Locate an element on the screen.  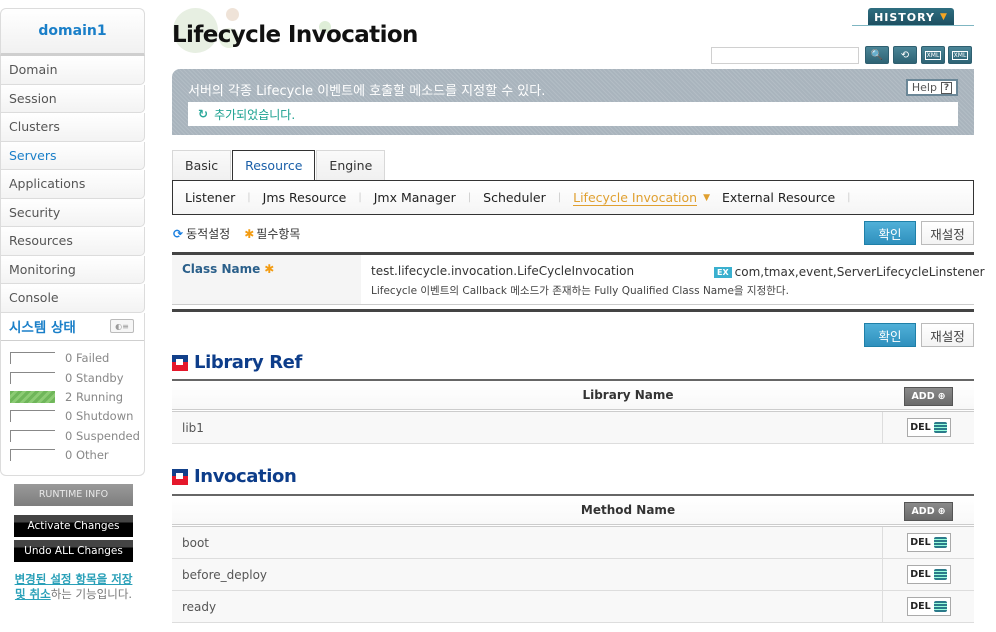
refresh-success-icon: ↻ is located at coordinates (203, 114).